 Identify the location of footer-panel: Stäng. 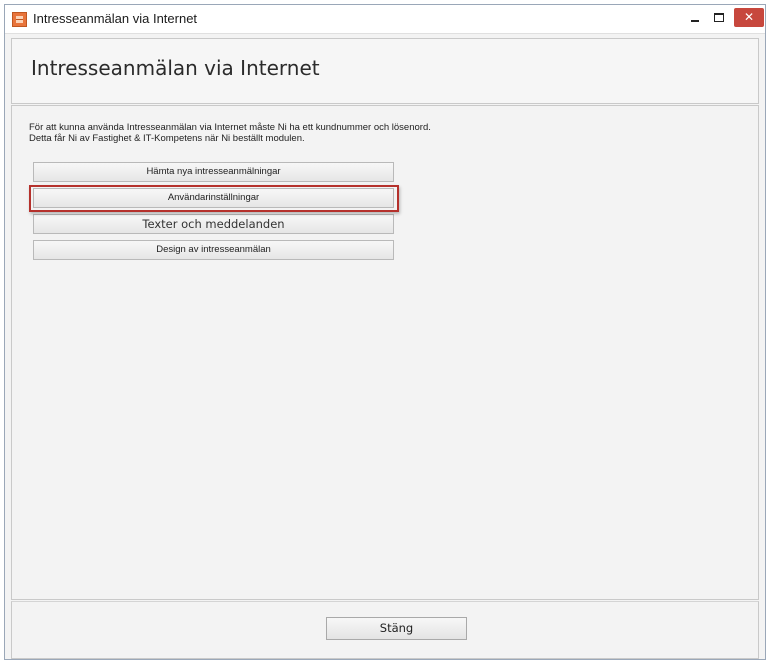
(385, 630).